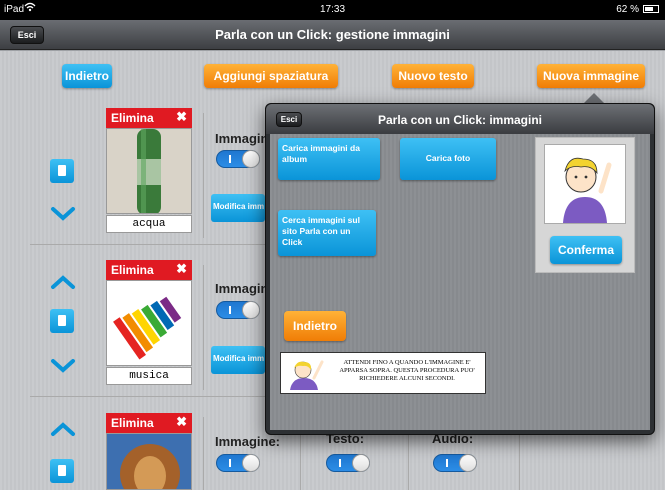  Describe the element at coordinates (651, 9) in the screenshot. I see `battery-icon` at that location.